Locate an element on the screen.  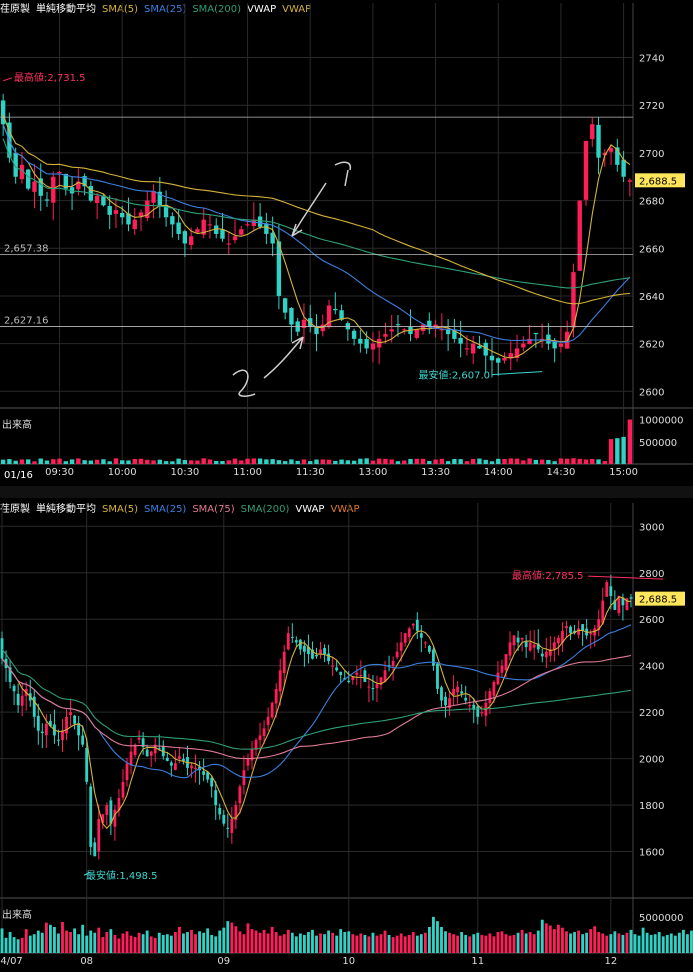
sma75-line is located at coordinates (316, 707).